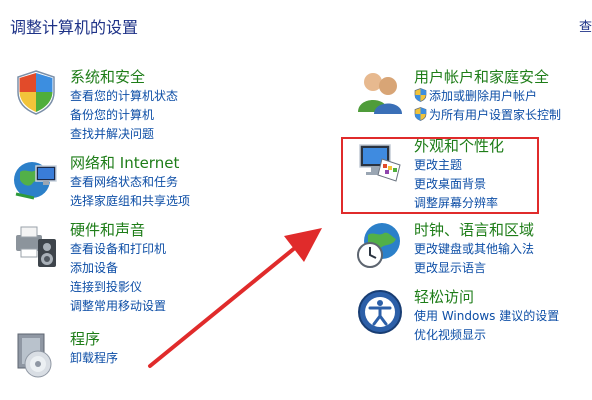 The height and width of the screenshot is (400, 592). I want to click on link-projector: 连接到投影仪, so click(118, 287).